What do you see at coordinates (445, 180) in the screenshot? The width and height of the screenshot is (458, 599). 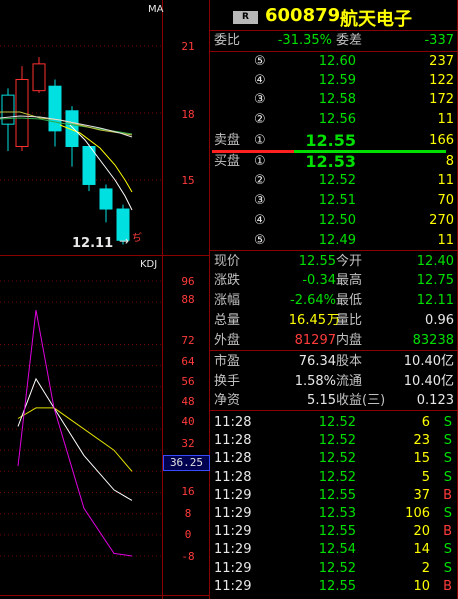 I see `level-volume: 11` at bounding box center [445, 180].